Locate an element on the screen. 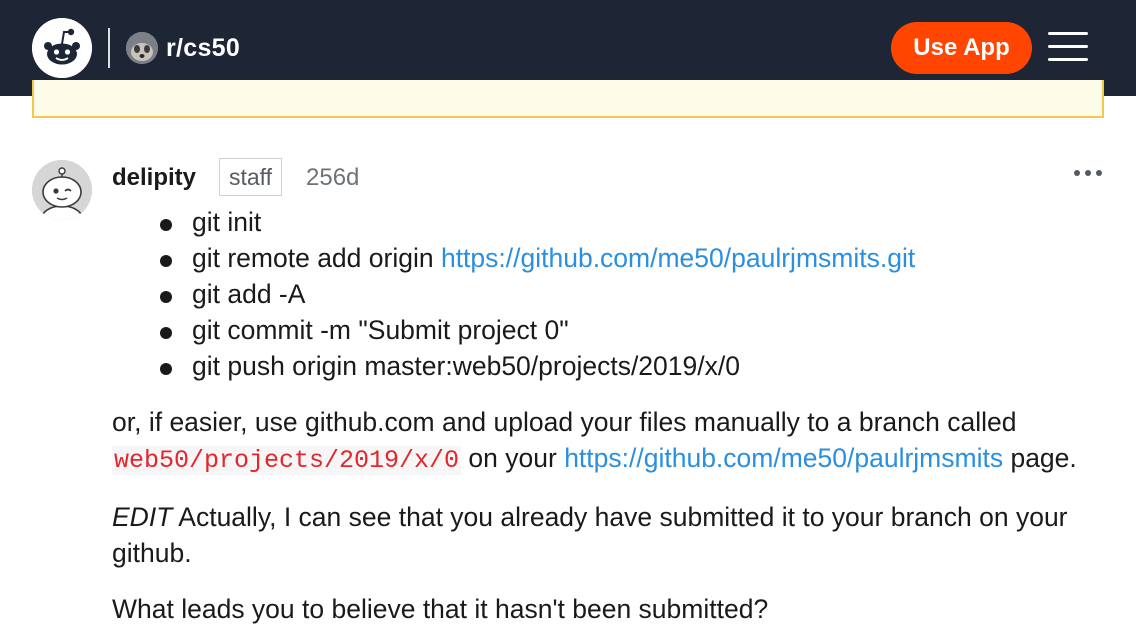 The image size is (1136, 640). github-repo-link: https://github.com/me50/paulrjmsmits.git is located at coordinates (678, 258).